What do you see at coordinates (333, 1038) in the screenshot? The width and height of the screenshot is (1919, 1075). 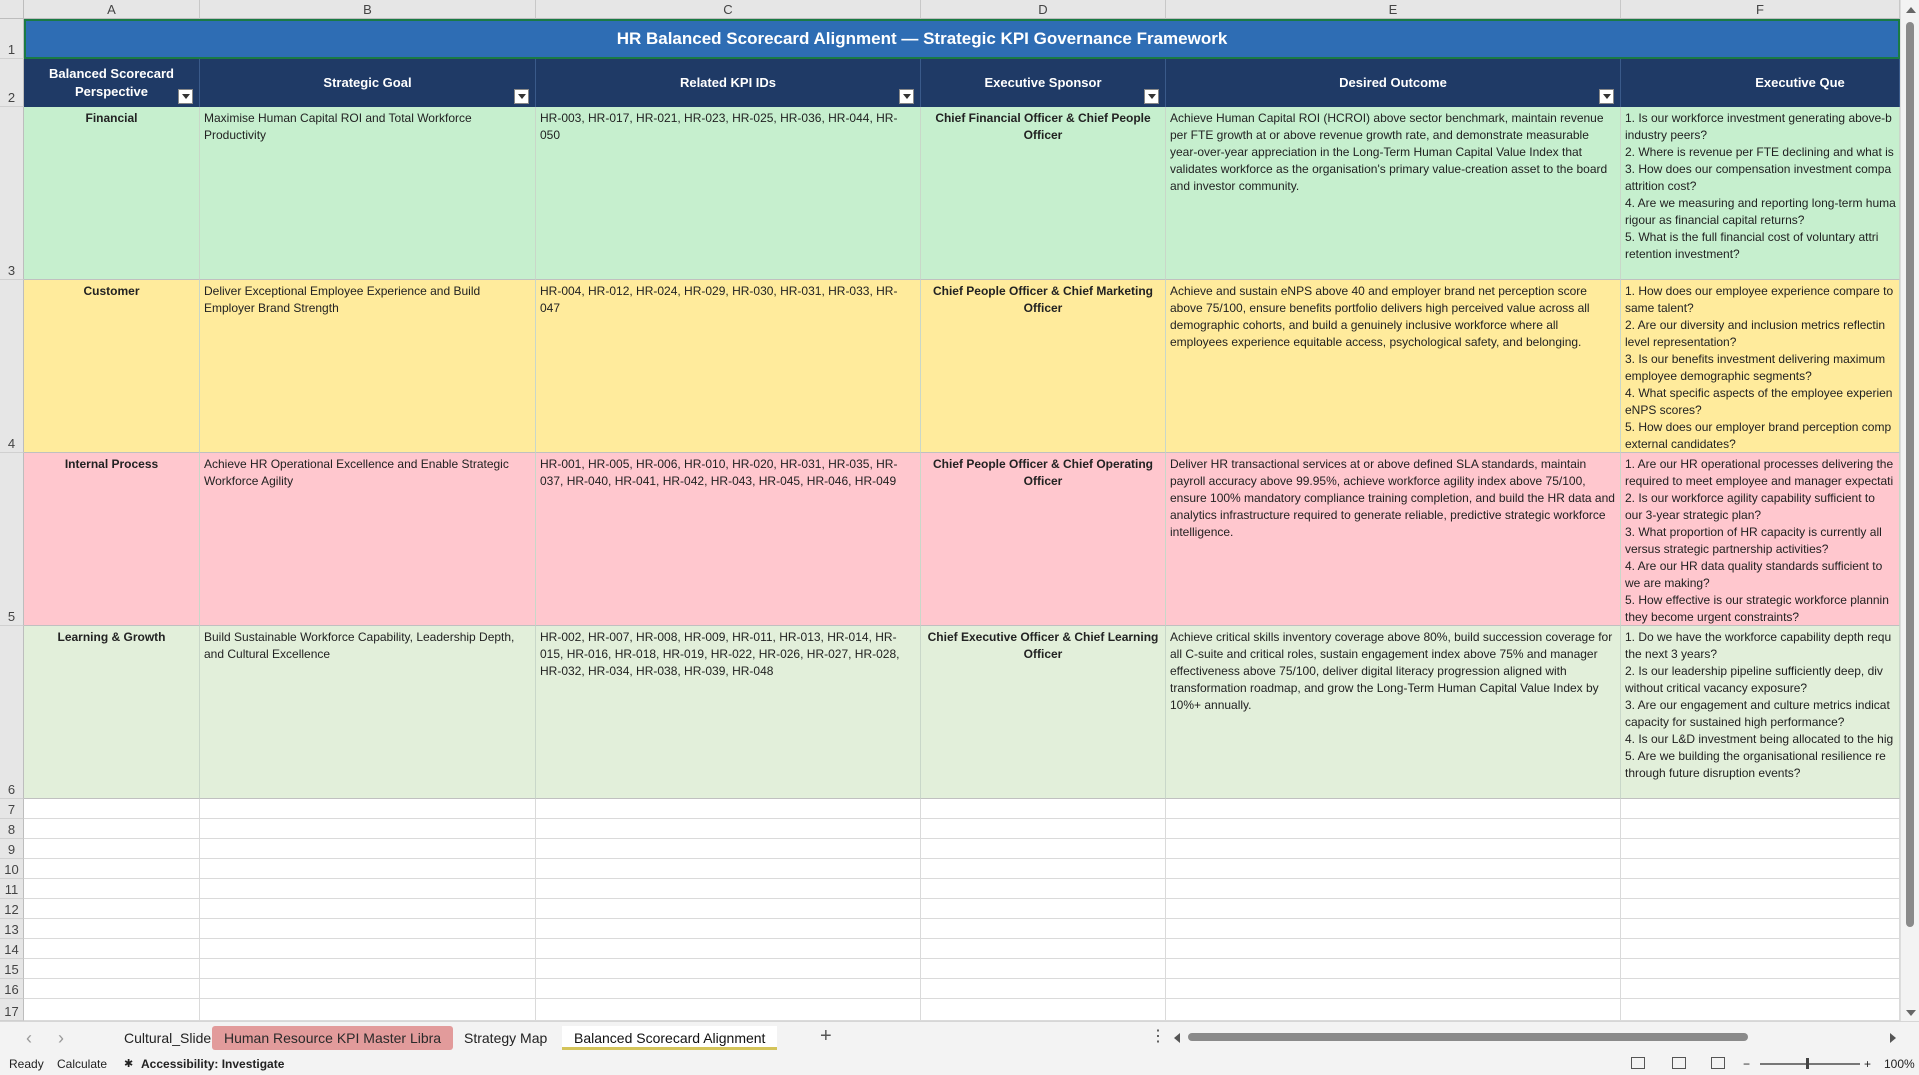 I see `sheet-tab-kpi-master-library: Human Resource KPI Master Libra` at bounding box center [333, 1038].